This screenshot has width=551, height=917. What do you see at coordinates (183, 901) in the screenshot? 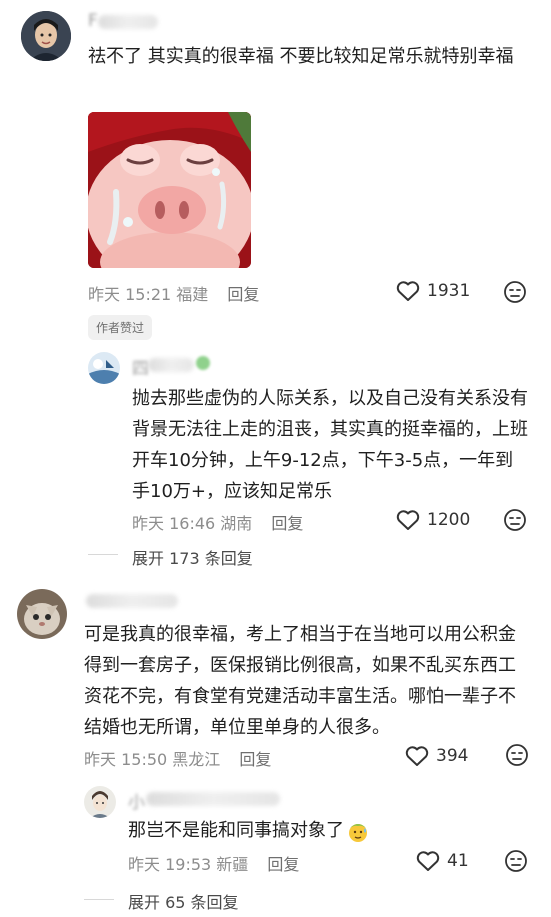
I see `expand-replies-button: 展开 65 条回复` at bounding box center [183, 901].